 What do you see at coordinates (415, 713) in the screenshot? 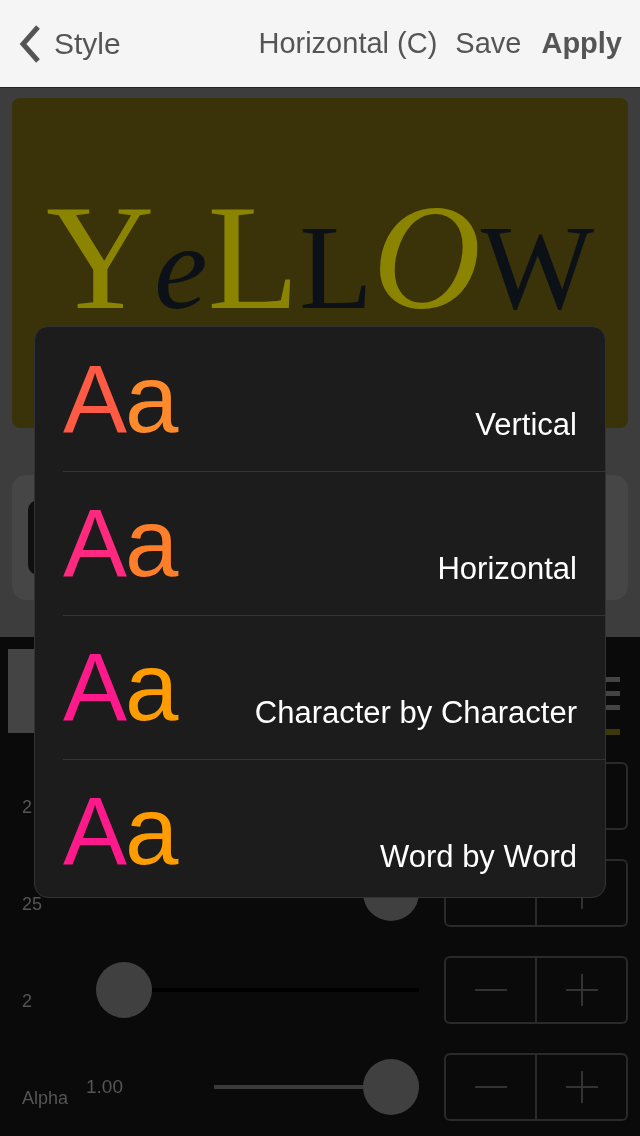
I see `option-label: Character by Character` at bounding box center [415, 713].